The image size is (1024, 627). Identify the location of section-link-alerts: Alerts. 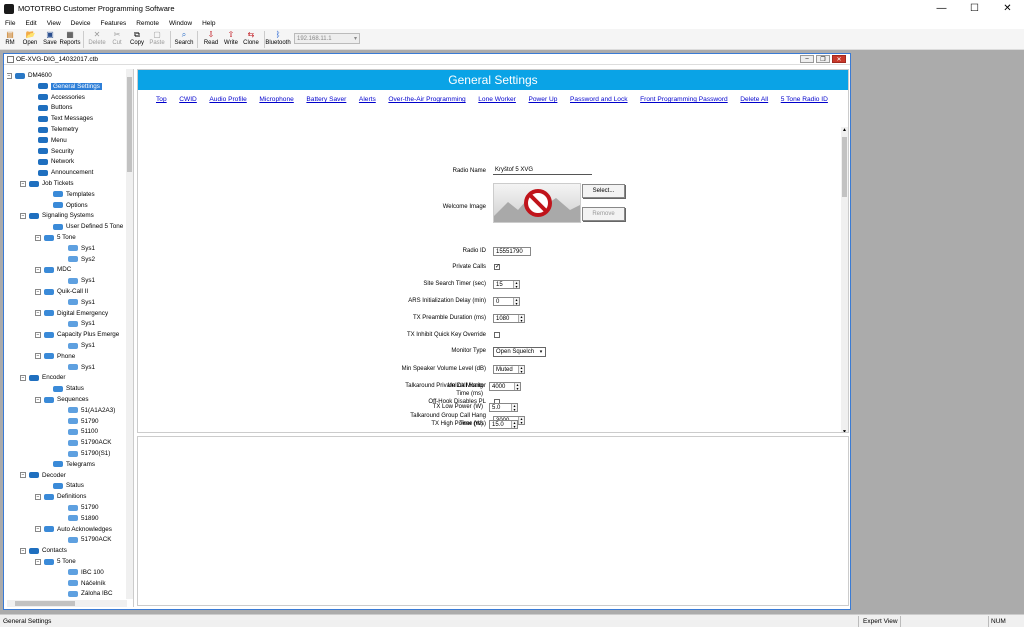
(367, 101).